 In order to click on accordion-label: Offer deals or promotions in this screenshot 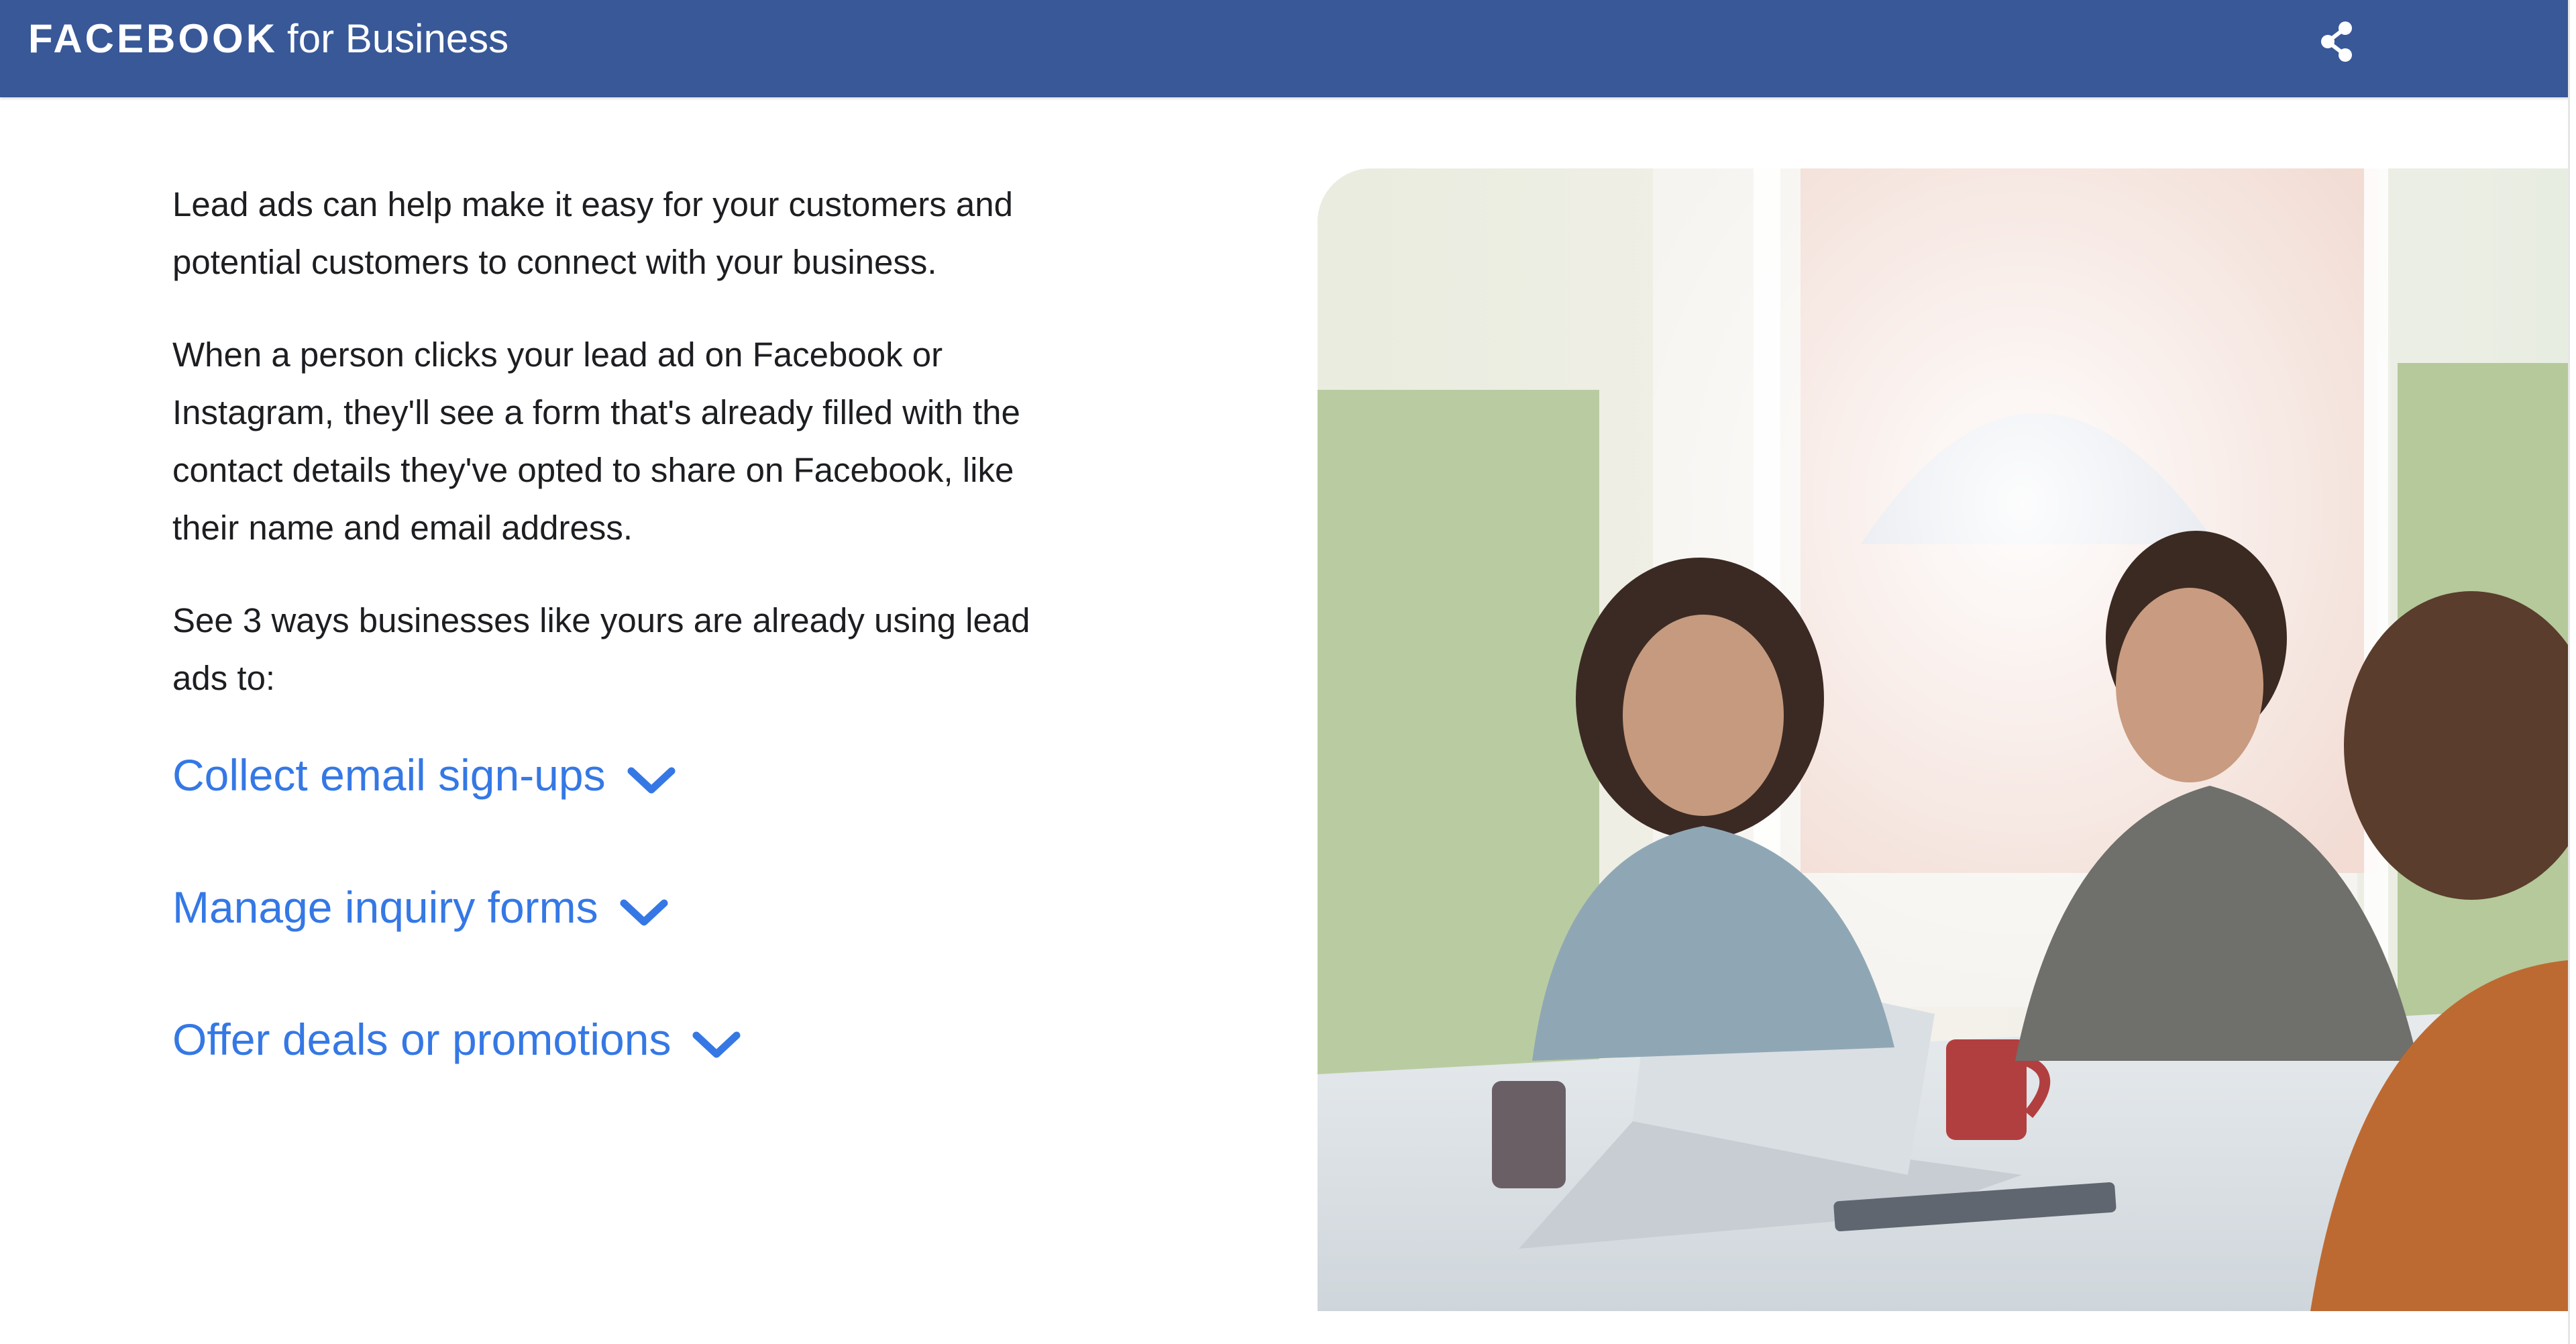, I will do `click(422, 1039)`.